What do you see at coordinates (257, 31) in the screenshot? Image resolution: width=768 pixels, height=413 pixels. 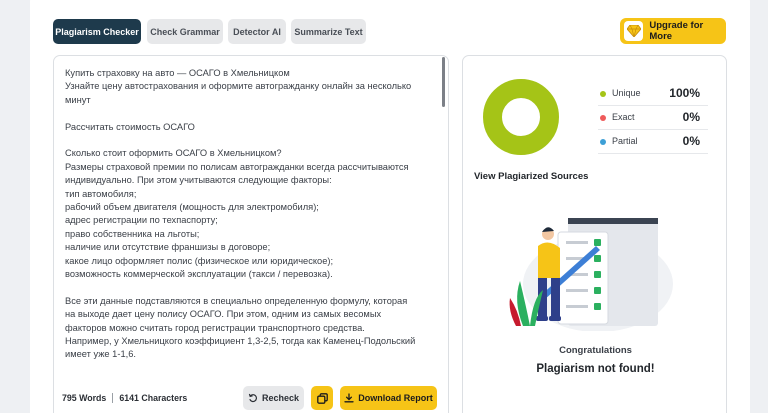 I see `tab-detector-ai: Detector AI` at bounding box center [257, 31].